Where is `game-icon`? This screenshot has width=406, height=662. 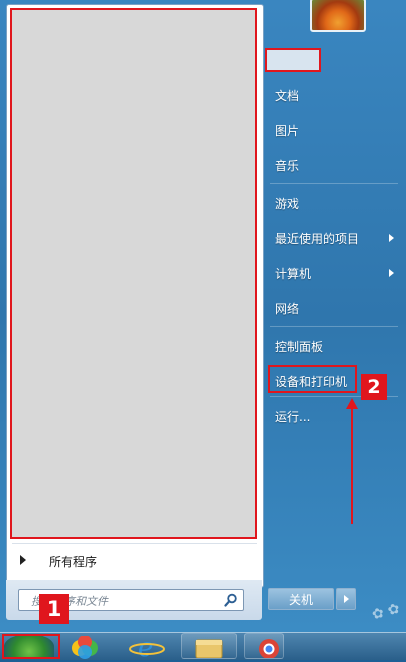
game-icon is located at coordinates (86, 647).